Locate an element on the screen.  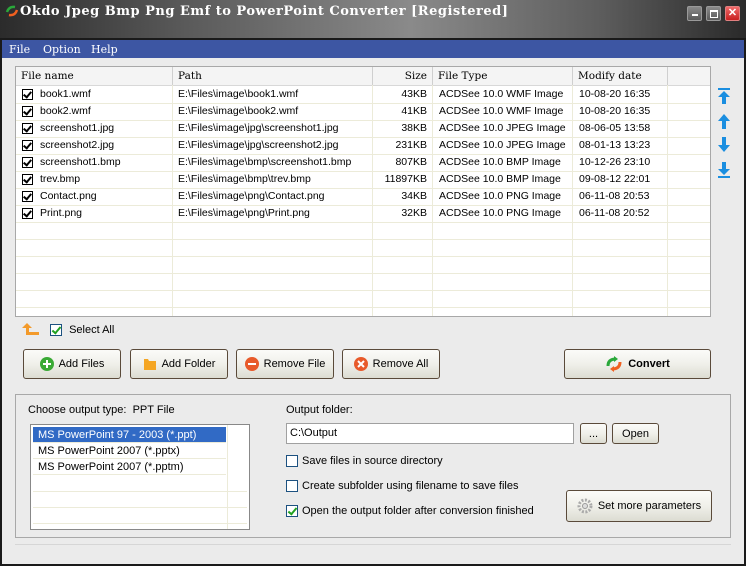
add-folder-label: Add Folder is located at coordinates (188, 364).